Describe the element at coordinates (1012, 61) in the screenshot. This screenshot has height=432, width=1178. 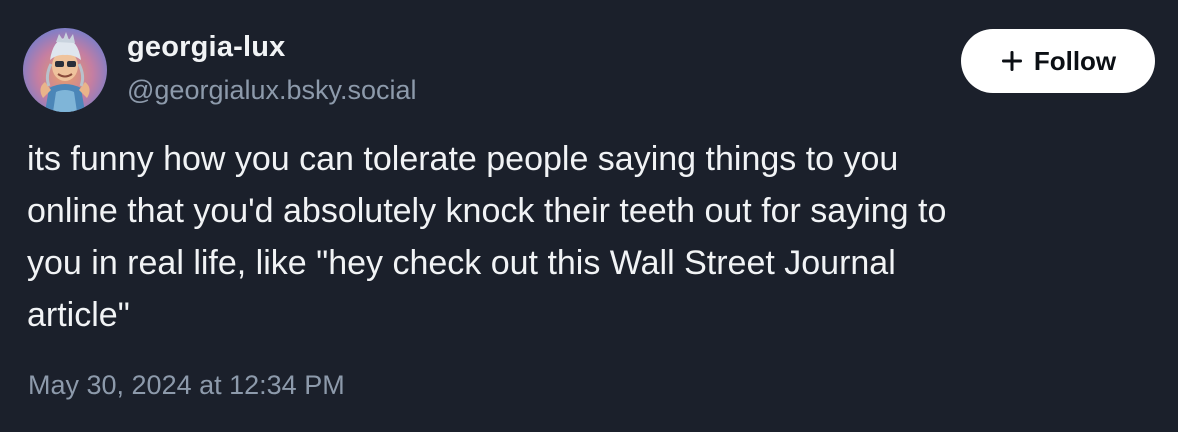
I see `plus-icon` at that location.